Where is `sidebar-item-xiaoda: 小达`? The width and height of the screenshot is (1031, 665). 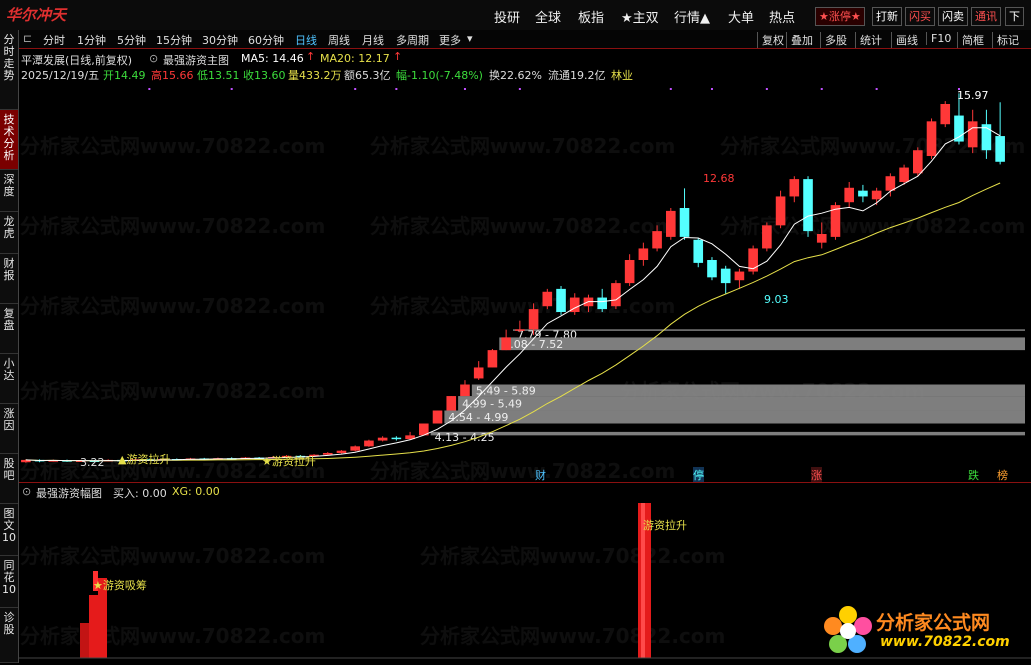
sidebar-item-xiaoda: 小达 is located at coordinates (9, 379).